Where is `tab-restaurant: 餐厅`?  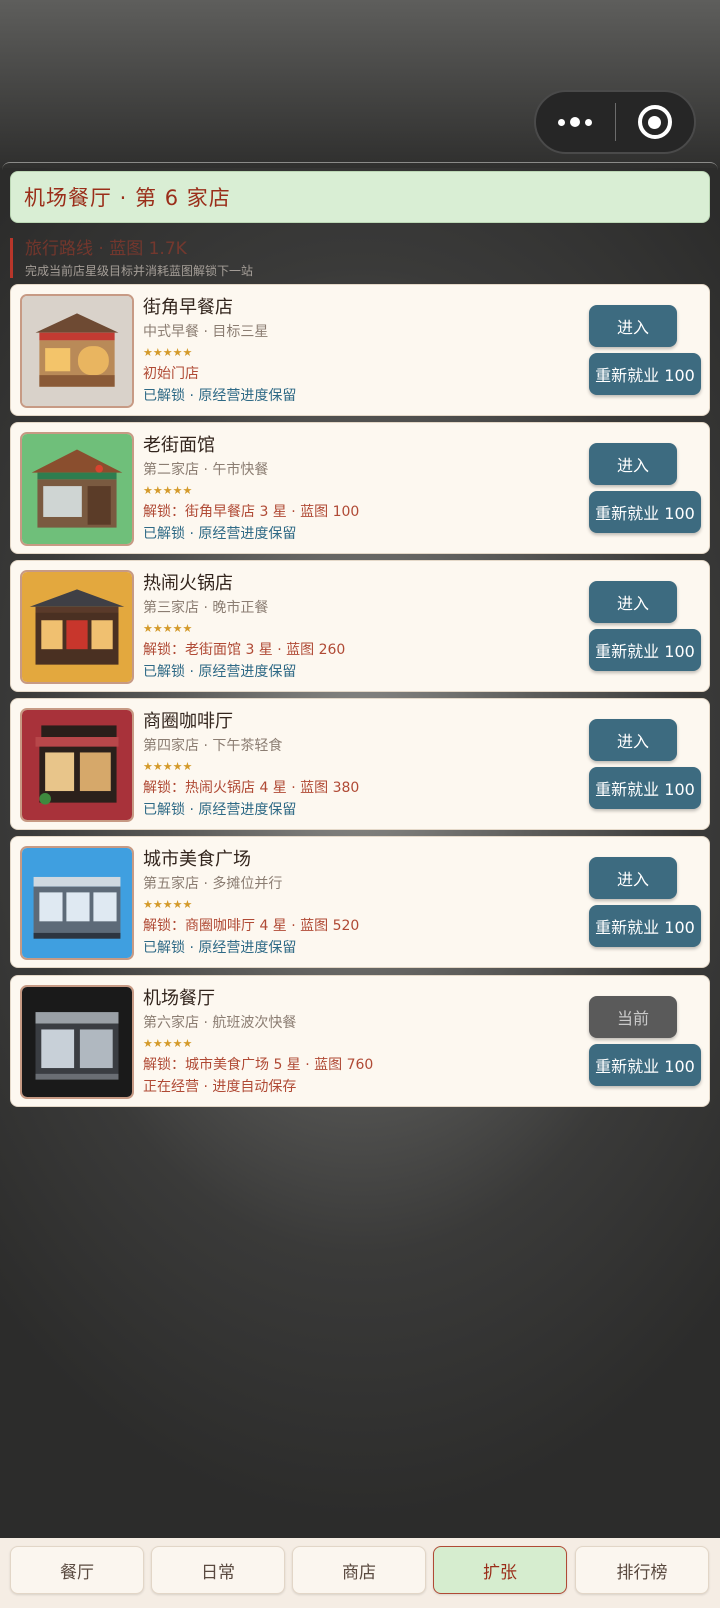
tab-restaurant: 餐厅 is located at coordinates (77, 1570).